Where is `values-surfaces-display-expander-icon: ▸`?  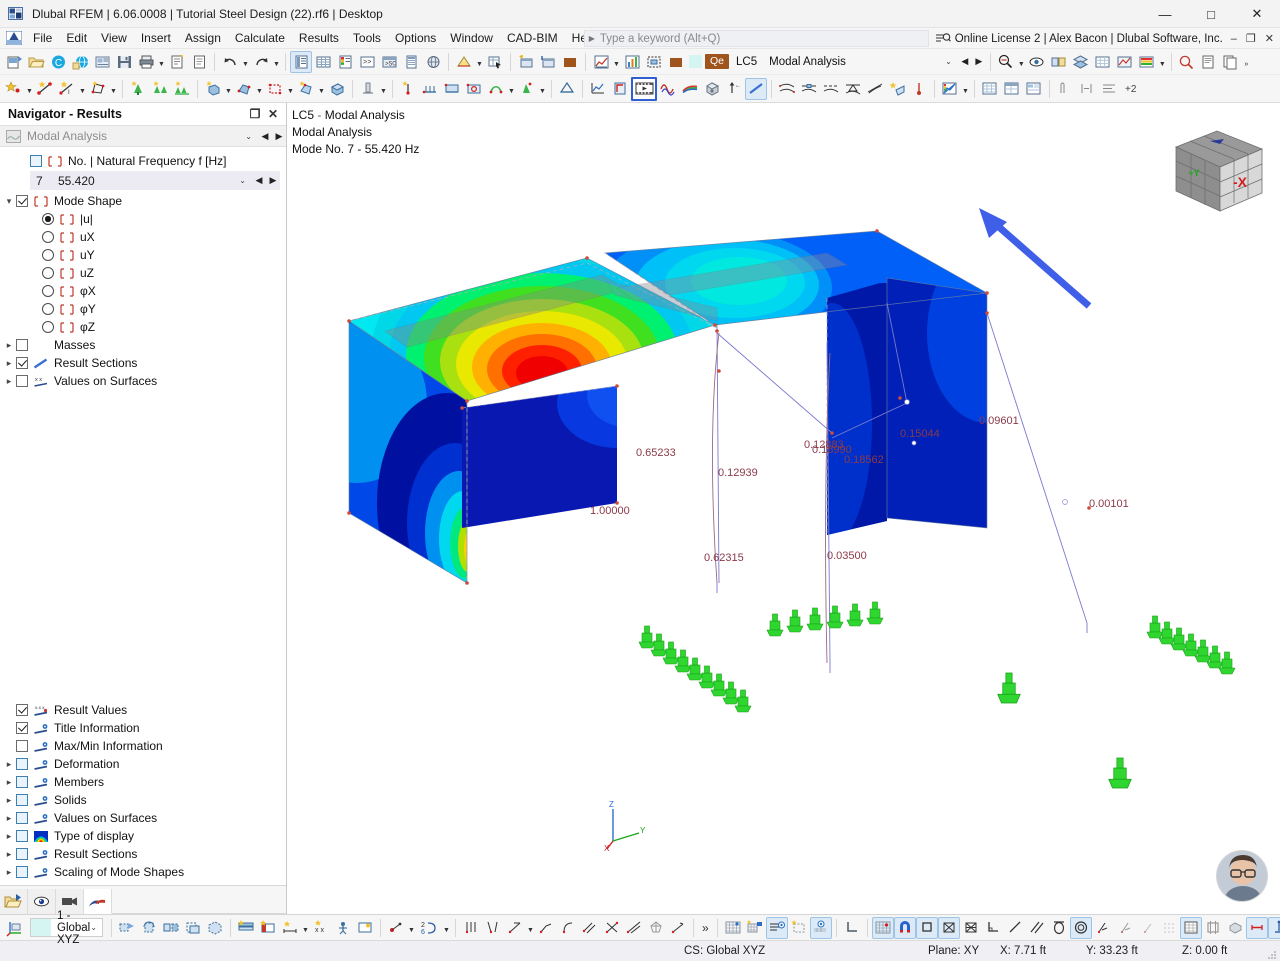
values-surfaces-display-expander-icon: ▸ is located at coordinates (9, 818).